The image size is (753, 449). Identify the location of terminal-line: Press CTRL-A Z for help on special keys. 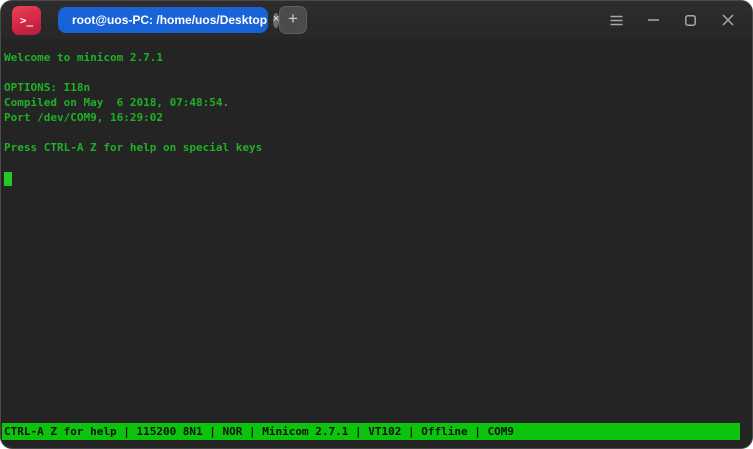
(133, 147).